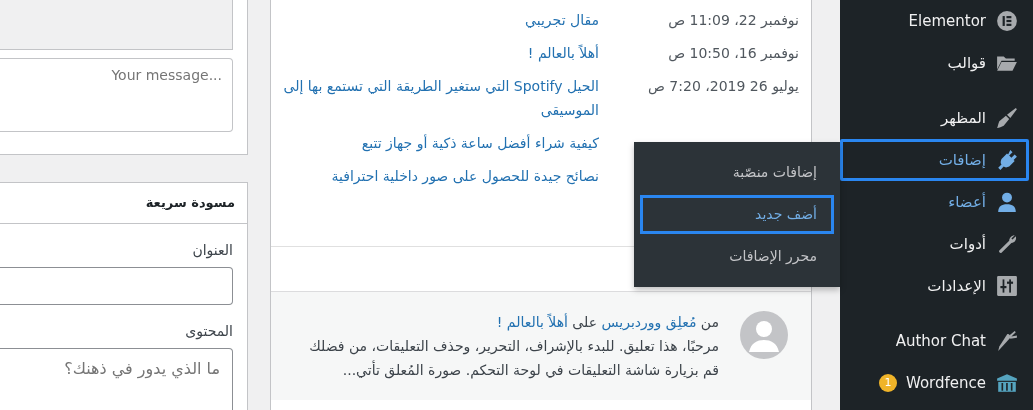  I want to click on post-date: نوفمبر 22، 11:09 ص, so click(733, 21).